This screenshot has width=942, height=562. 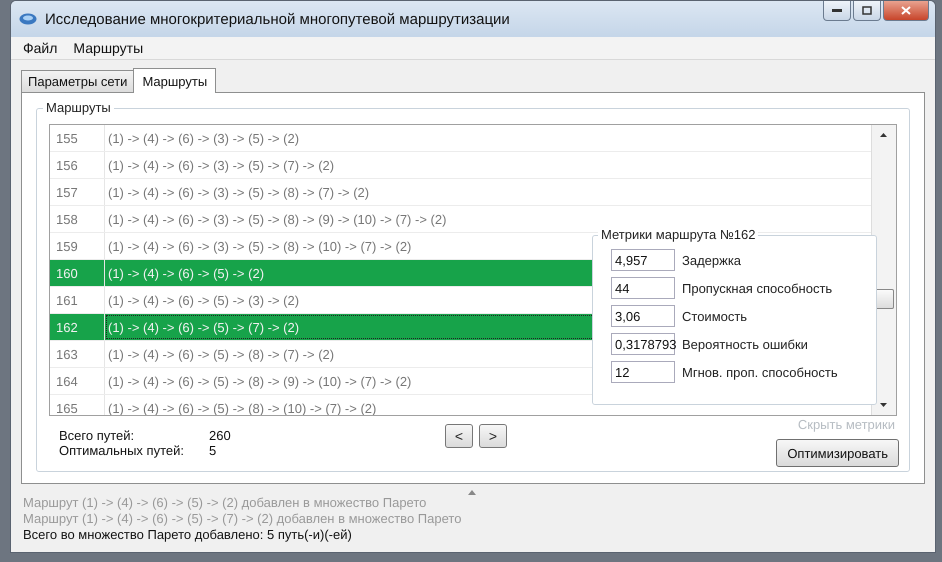 I want to click on tab: Маршруты, so click(x=174, y=80).